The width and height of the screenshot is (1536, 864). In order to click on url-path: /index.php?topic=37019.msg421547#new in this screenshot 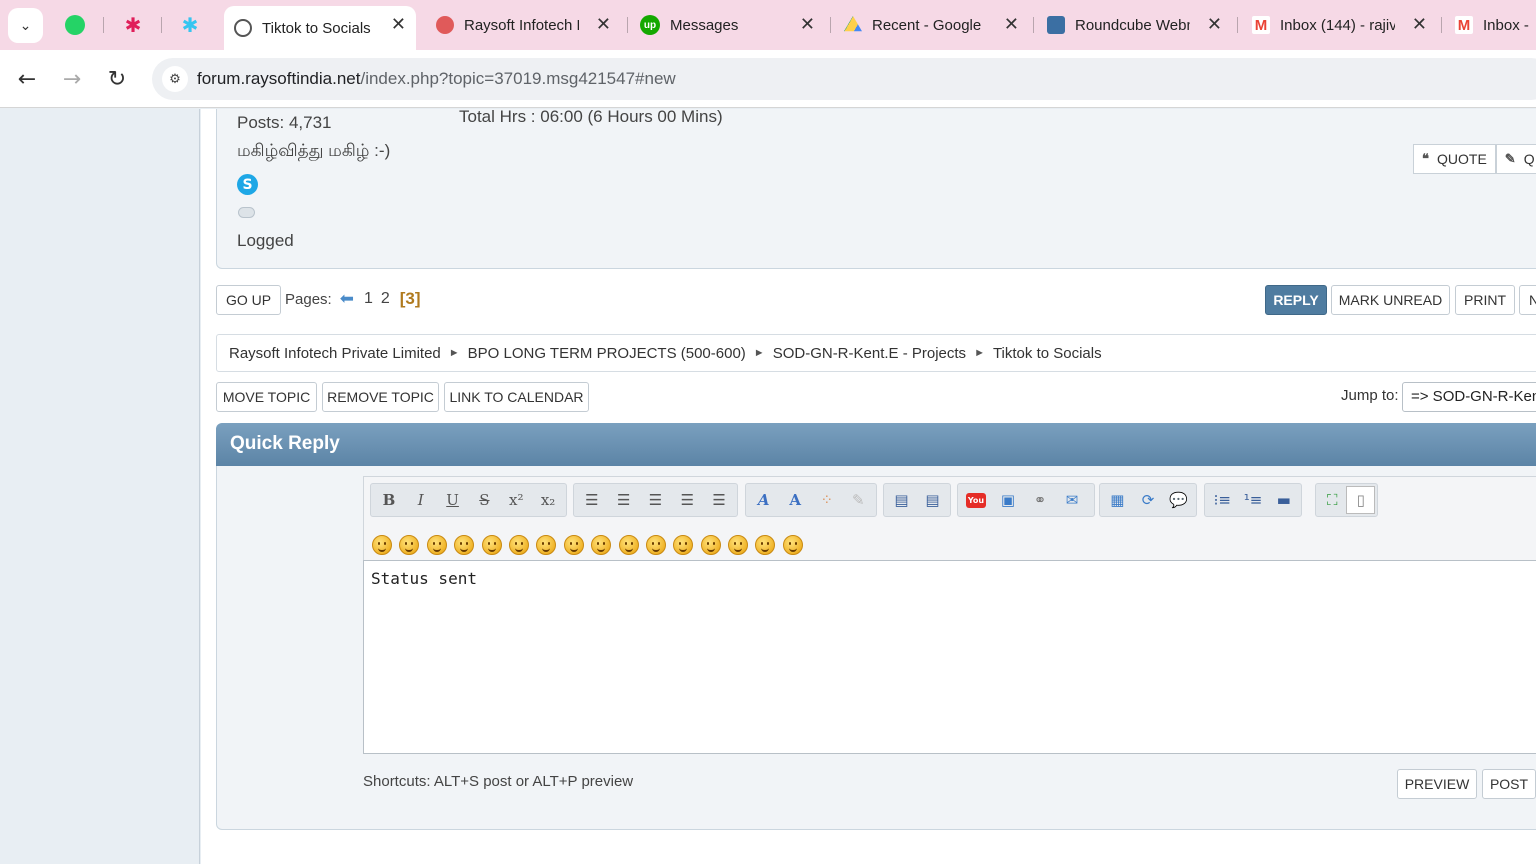, I will do `click(518, 78)`.